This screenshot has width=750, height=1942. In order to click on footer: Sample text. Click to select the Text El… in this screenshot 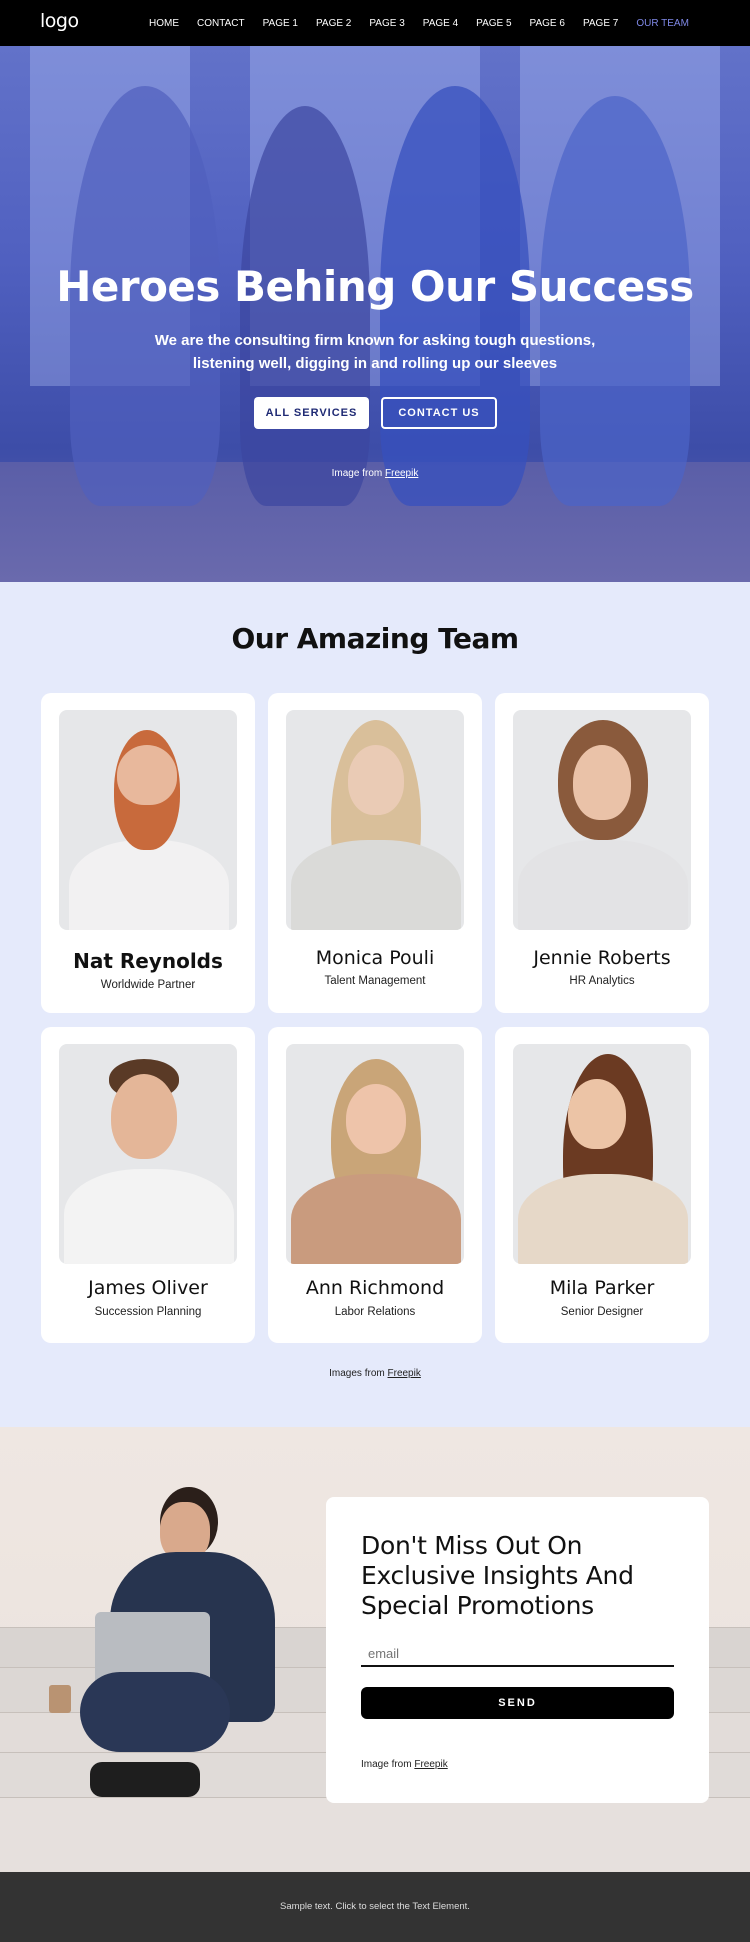, I will do `click(375, 1907)`.